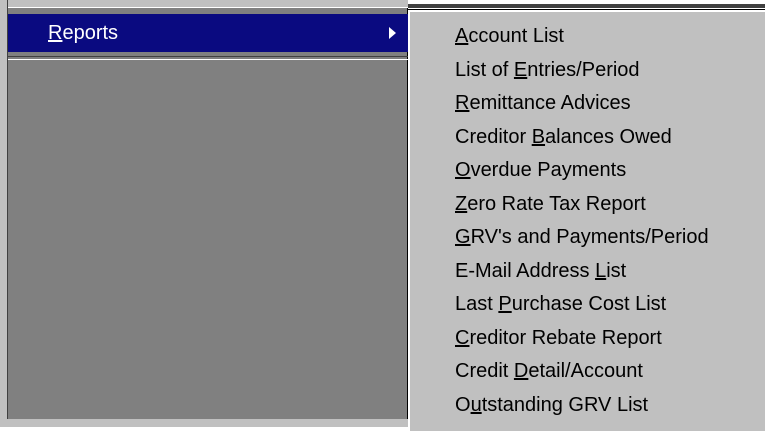 Image resolution: width=765 pixels, height=431 pixels. Describe the element at coordinates (586, 5) in the screenshot. I see `top-edge-strip` at that location.